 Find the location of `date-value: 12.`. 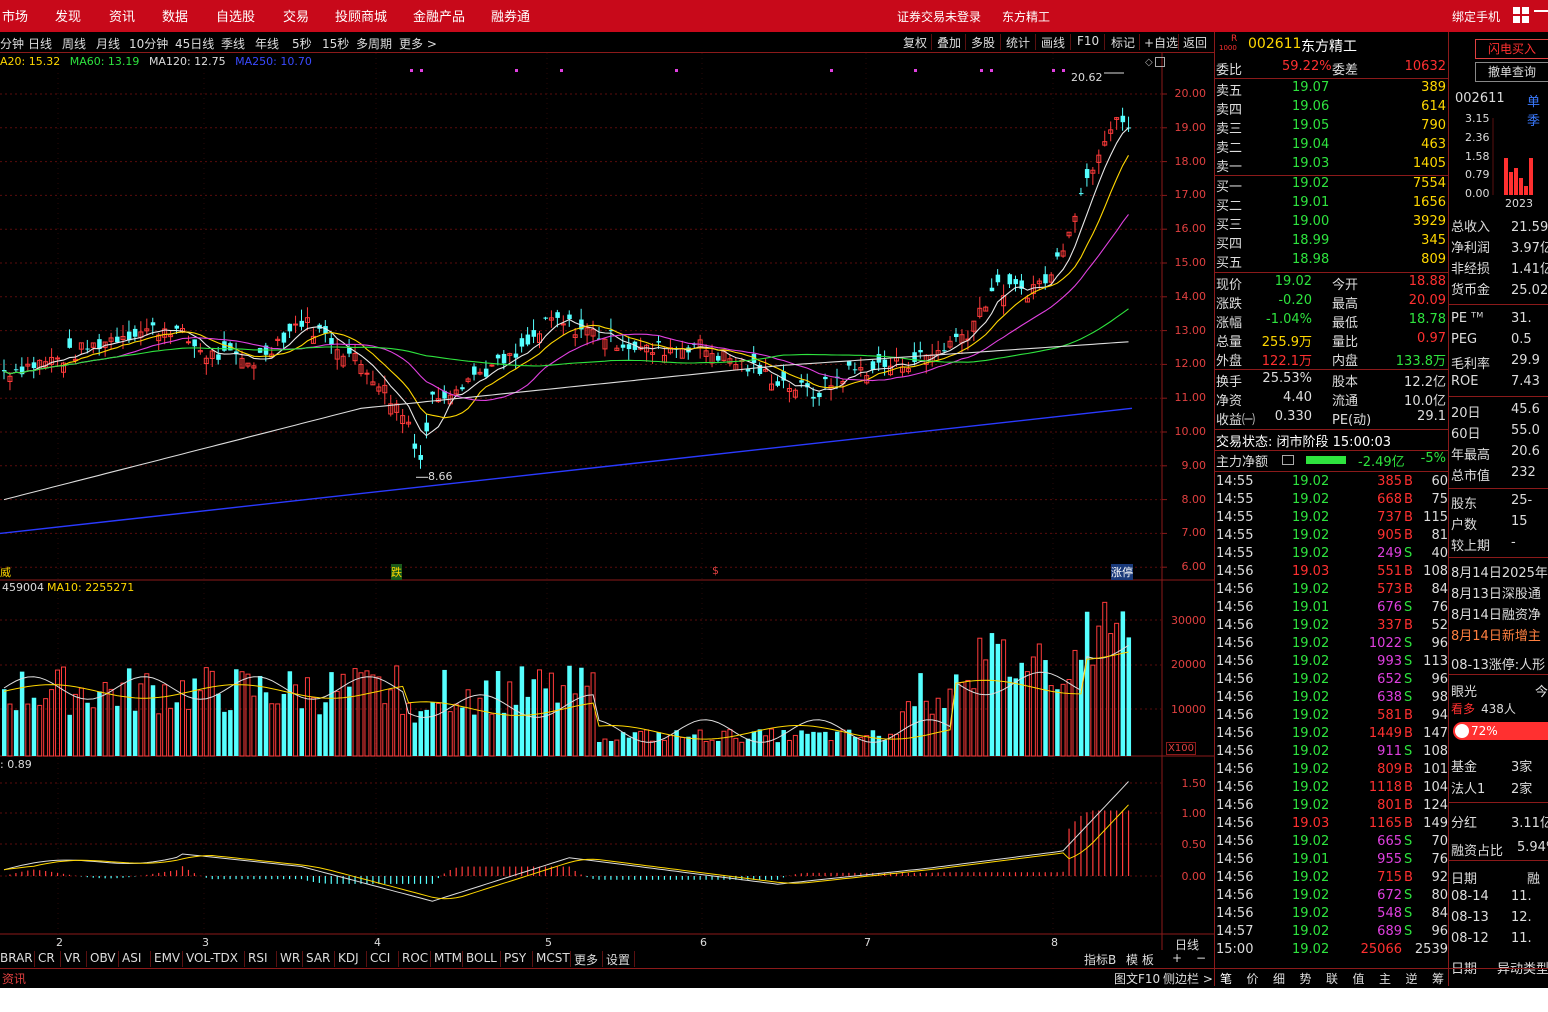

date-value: 12. is located at coordinates (1521, 917).